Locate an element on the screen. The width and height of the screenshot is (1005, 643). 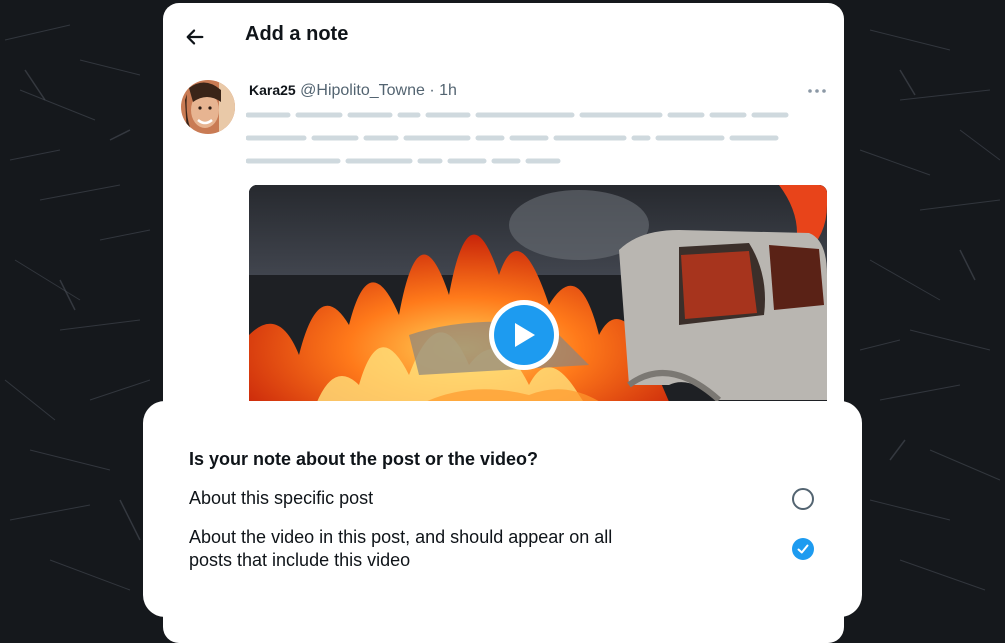
handle: @Hipolito_Towne is located at coordinates (362, 90).